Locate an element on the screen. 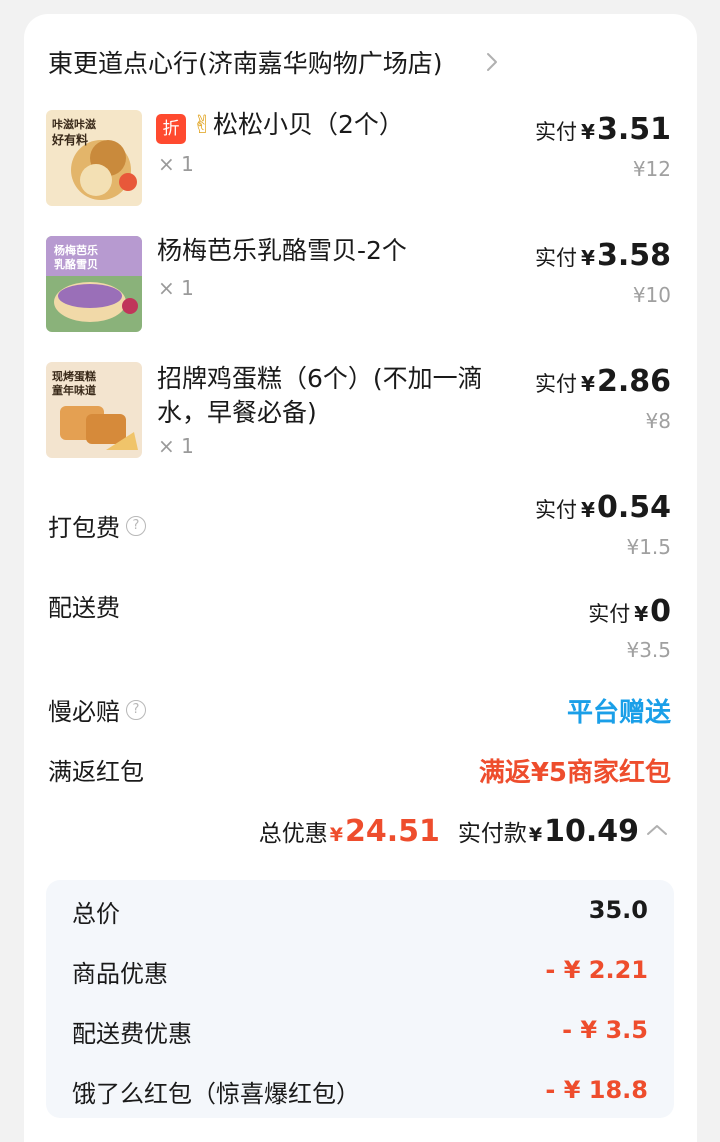  redpack-value: 满返¥5商家红包 is located at coordinates (574, 773).